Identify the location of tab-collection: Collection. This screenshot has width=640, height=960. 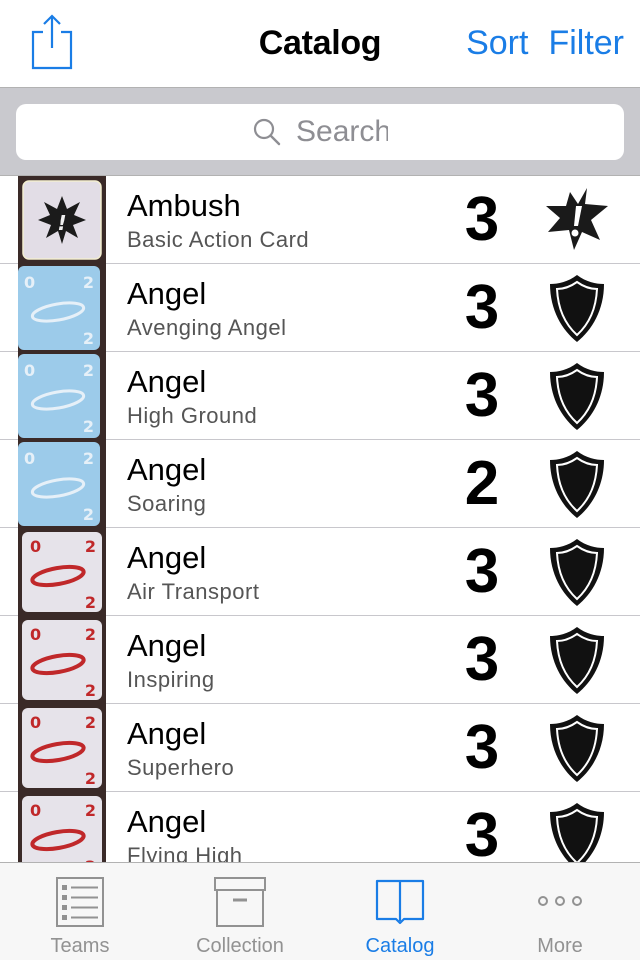
(240, 911).